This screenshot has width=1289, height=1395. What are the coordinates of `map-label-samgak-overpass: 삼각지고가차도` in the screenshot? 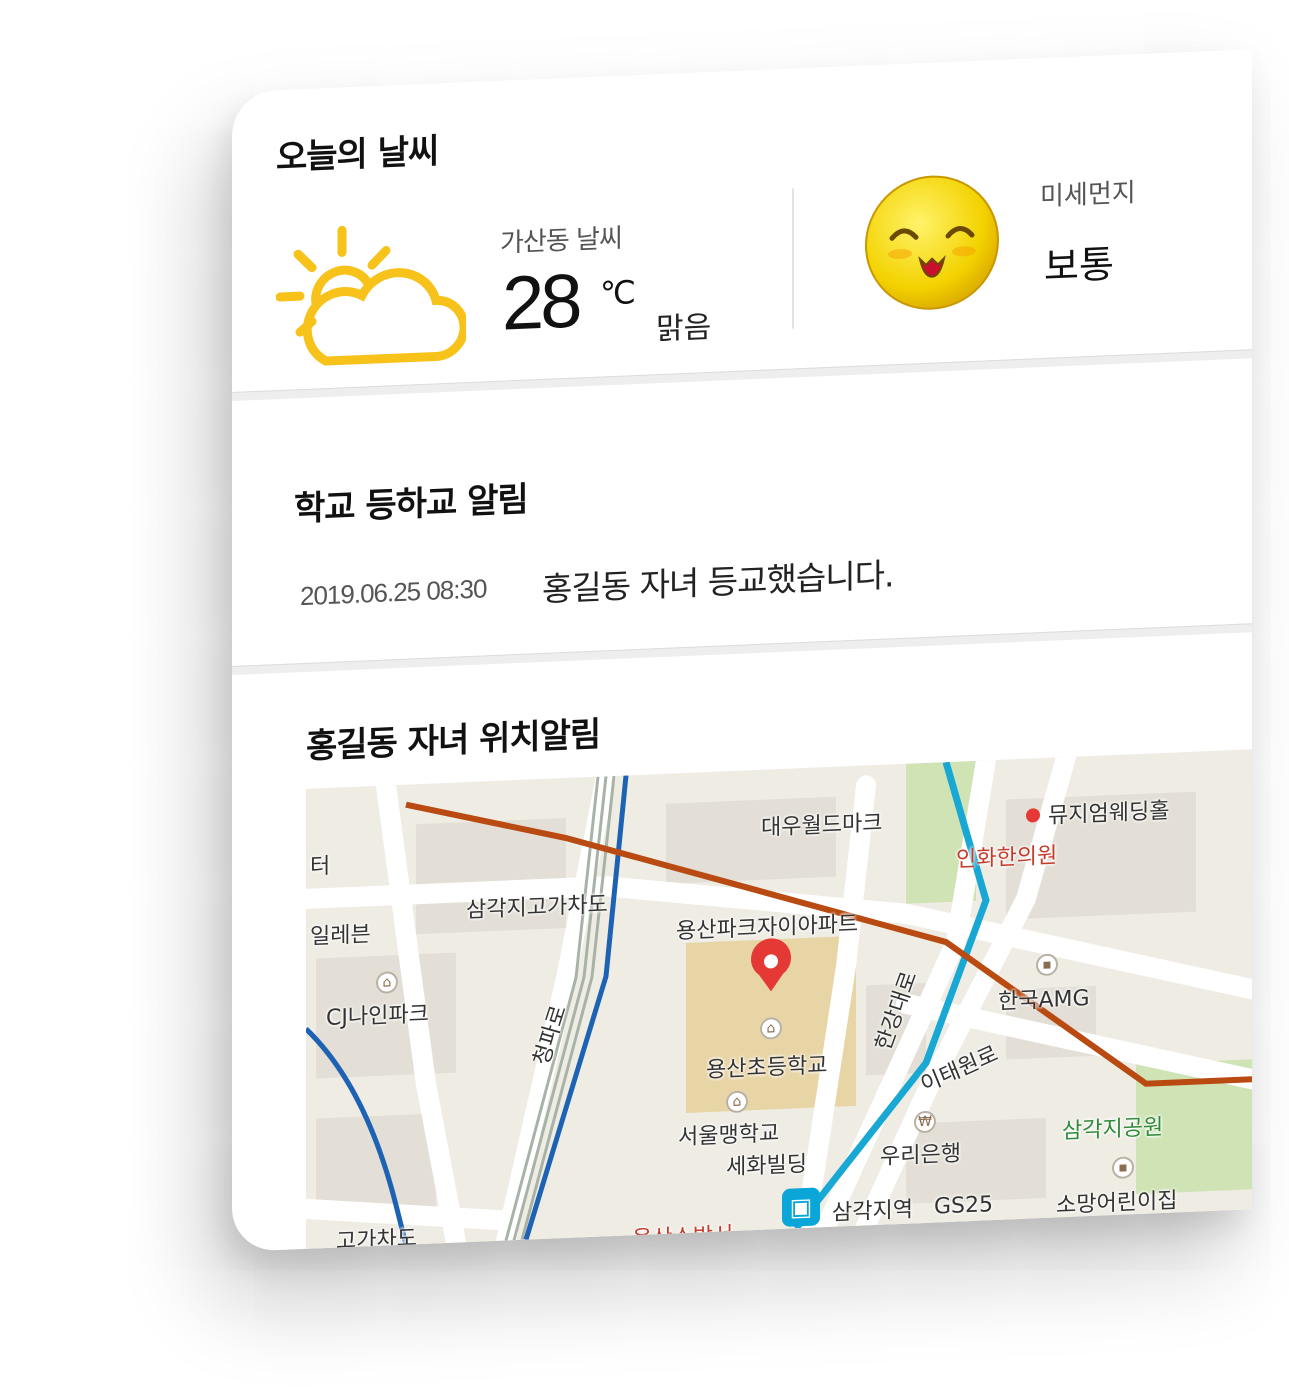 It's located at (537, 908).